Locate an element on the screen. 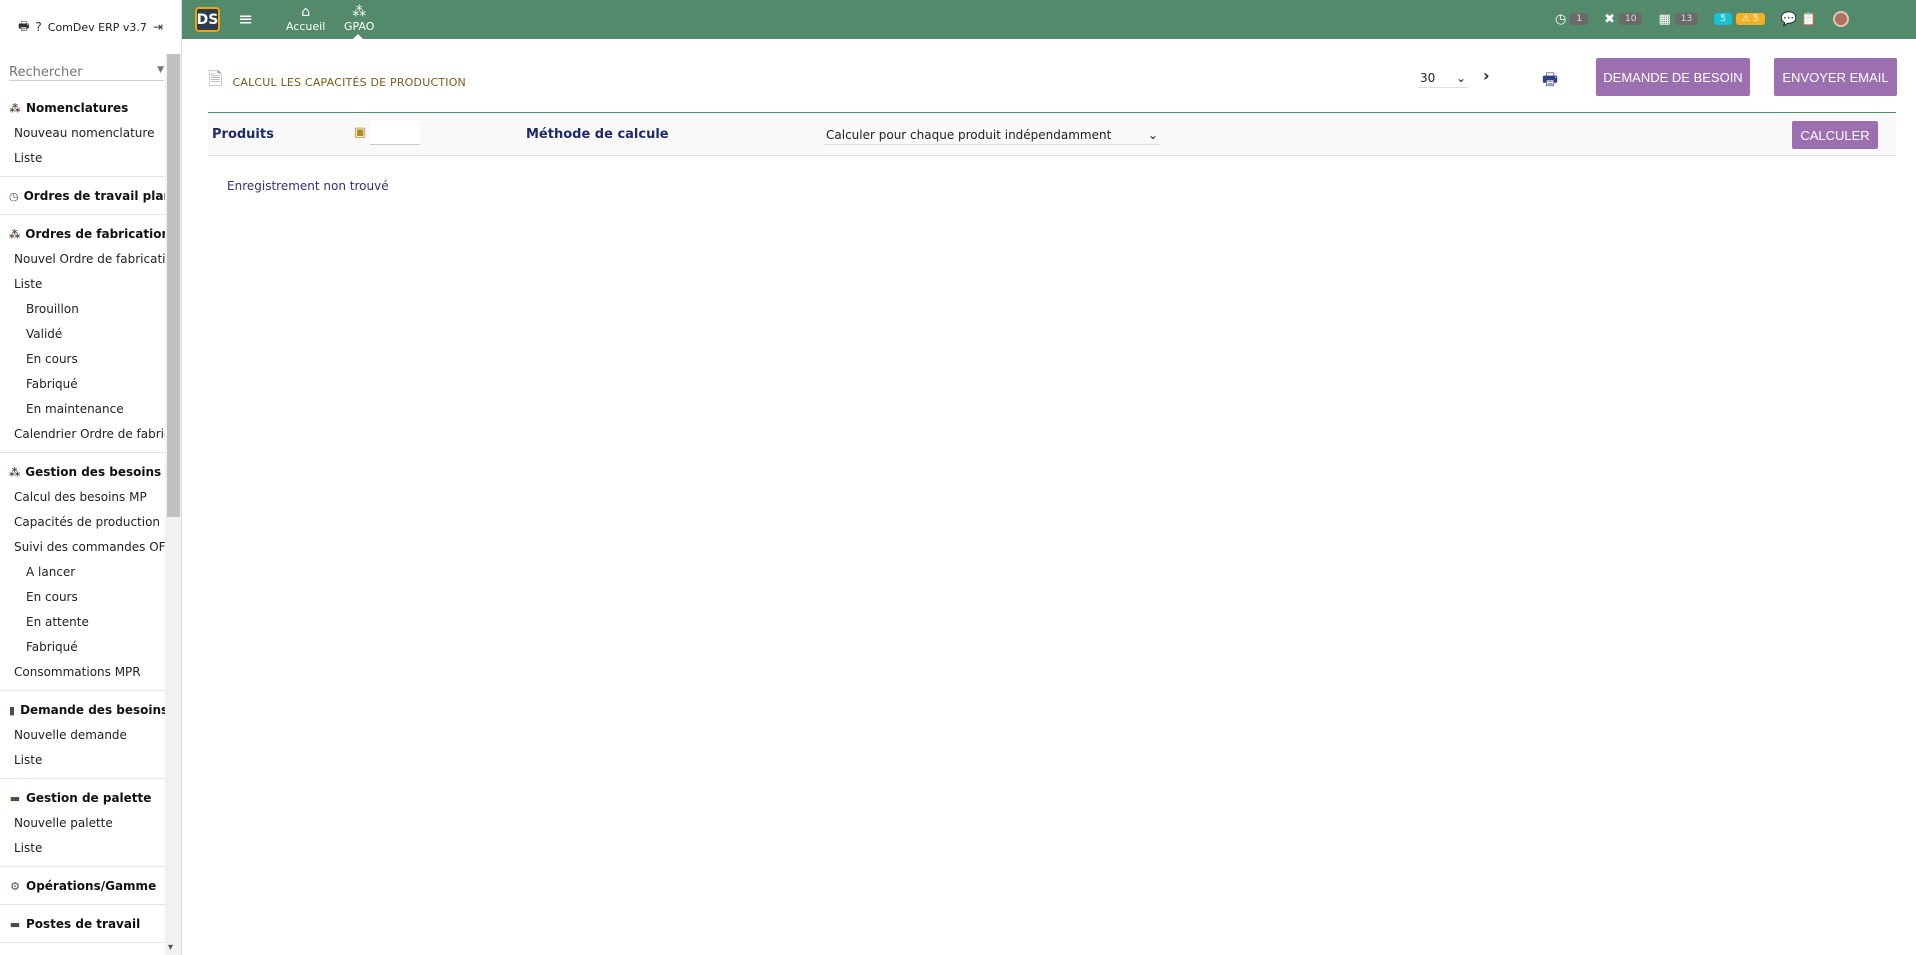 The width and height of the screenshot is (1916, 955). tools-badge: 10 is located at coordinates (1631, 19).